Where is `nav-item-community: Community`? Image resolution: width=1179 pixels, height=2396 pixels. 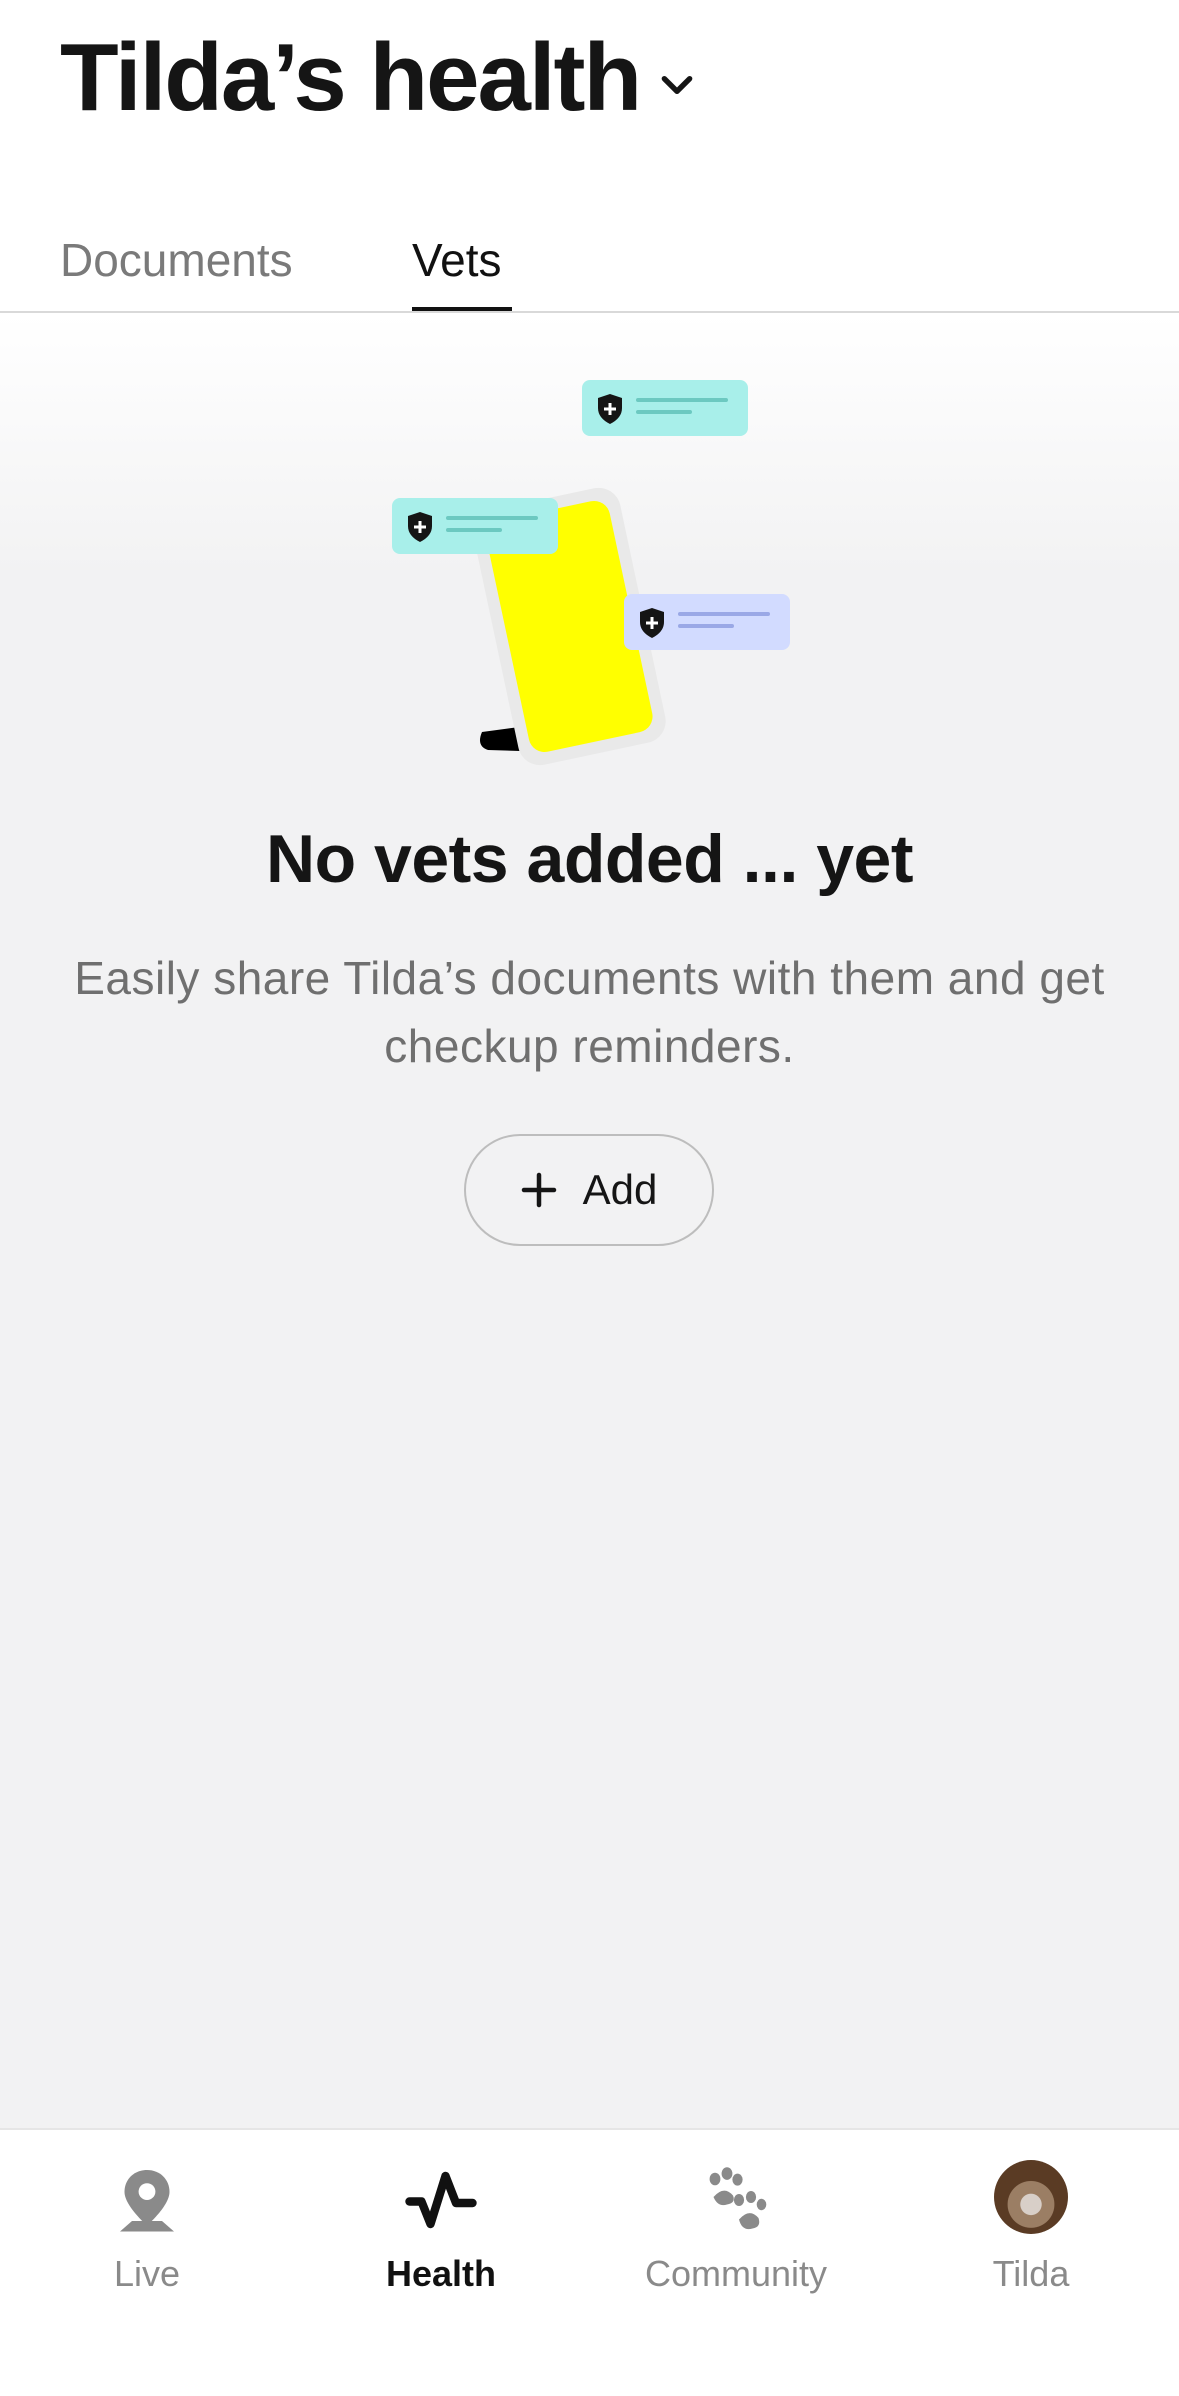
nav-item-community: Community is located at coordinates (736, 2220).